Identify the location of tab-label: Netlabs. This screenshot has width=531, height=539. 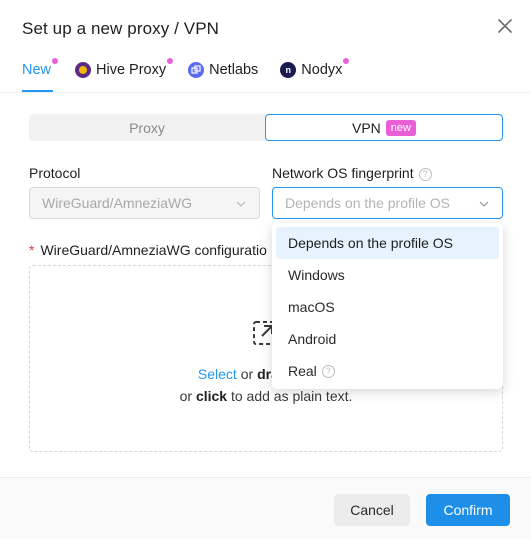
(234, 70).